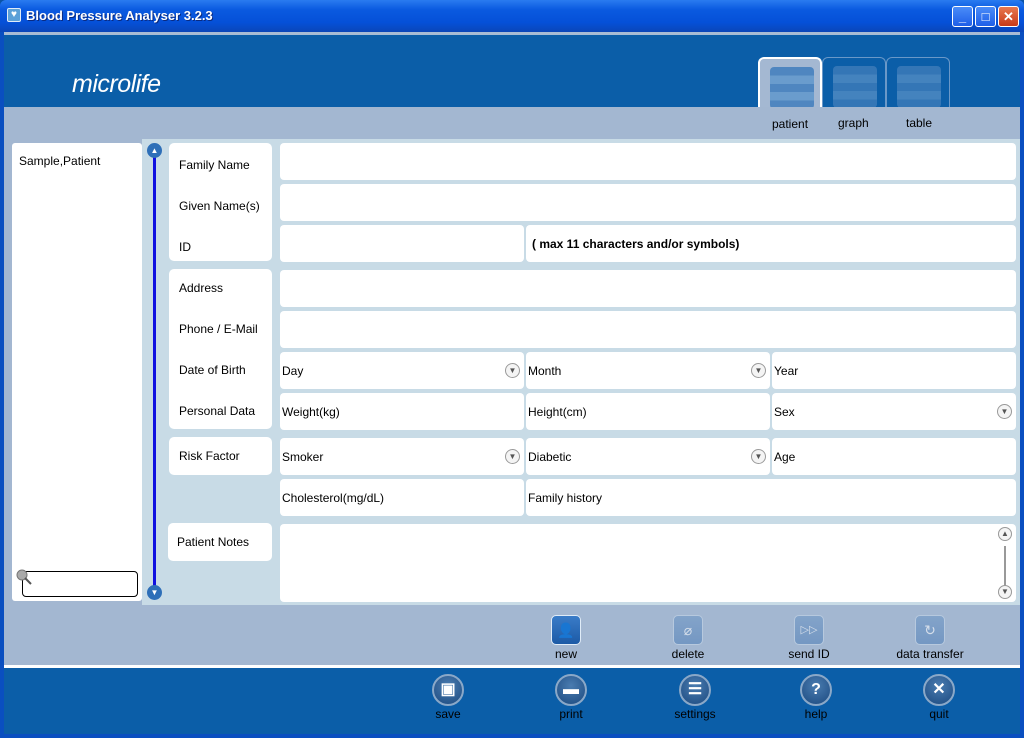  Describe the element at coordinates (894, 411) in the screenshot. I see `sex-select: Sex ▼` at that location.